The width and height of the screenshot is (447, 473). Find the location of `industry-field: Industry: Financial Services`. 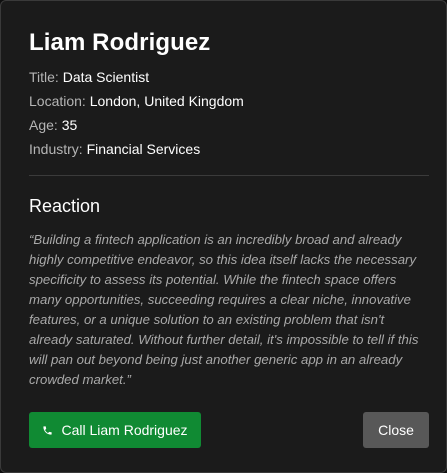

industry-field: Industry: Financial Services is located at coordinates (114, 149).